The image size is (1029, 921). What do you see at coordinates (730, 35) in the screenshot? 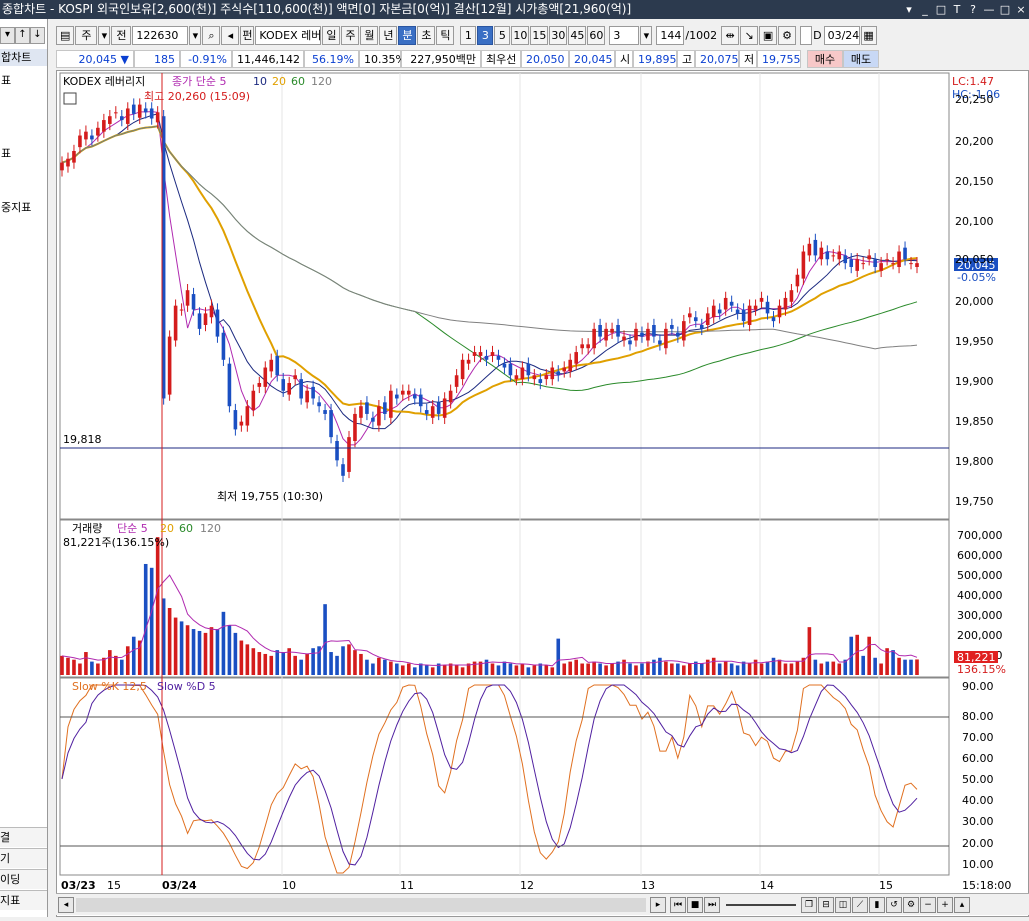
I see `zoom-icon: ⇹` at bounding box center [730, 35].